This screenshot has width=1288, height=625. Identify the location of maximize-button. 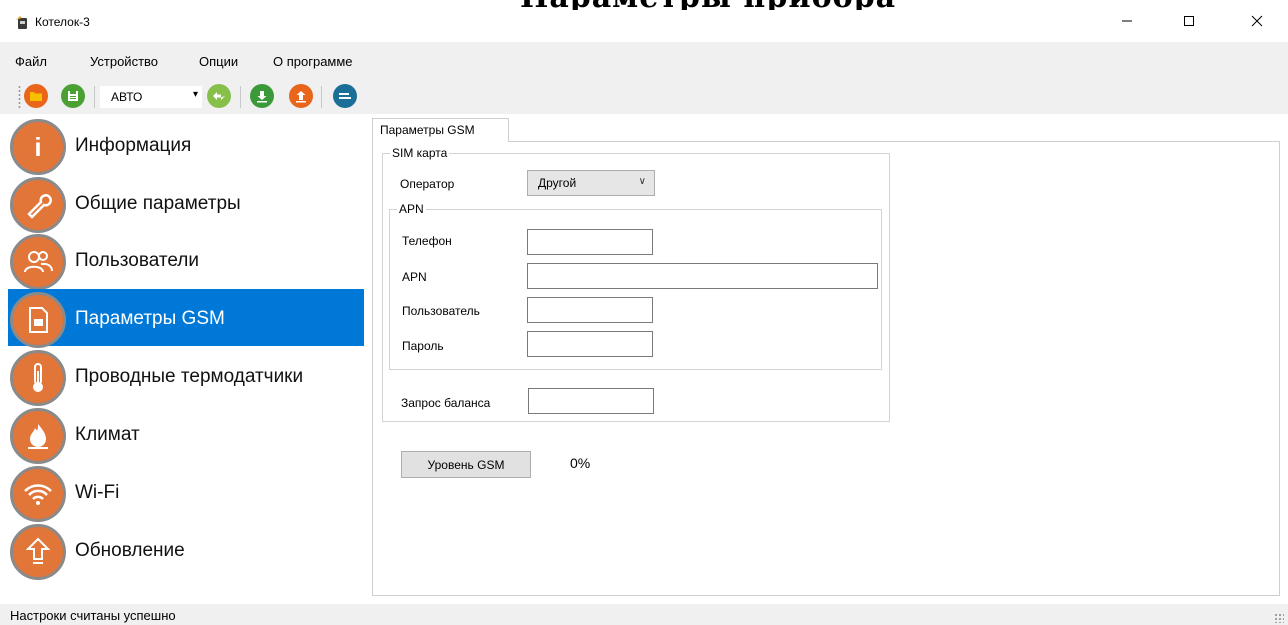
(1189, 21).